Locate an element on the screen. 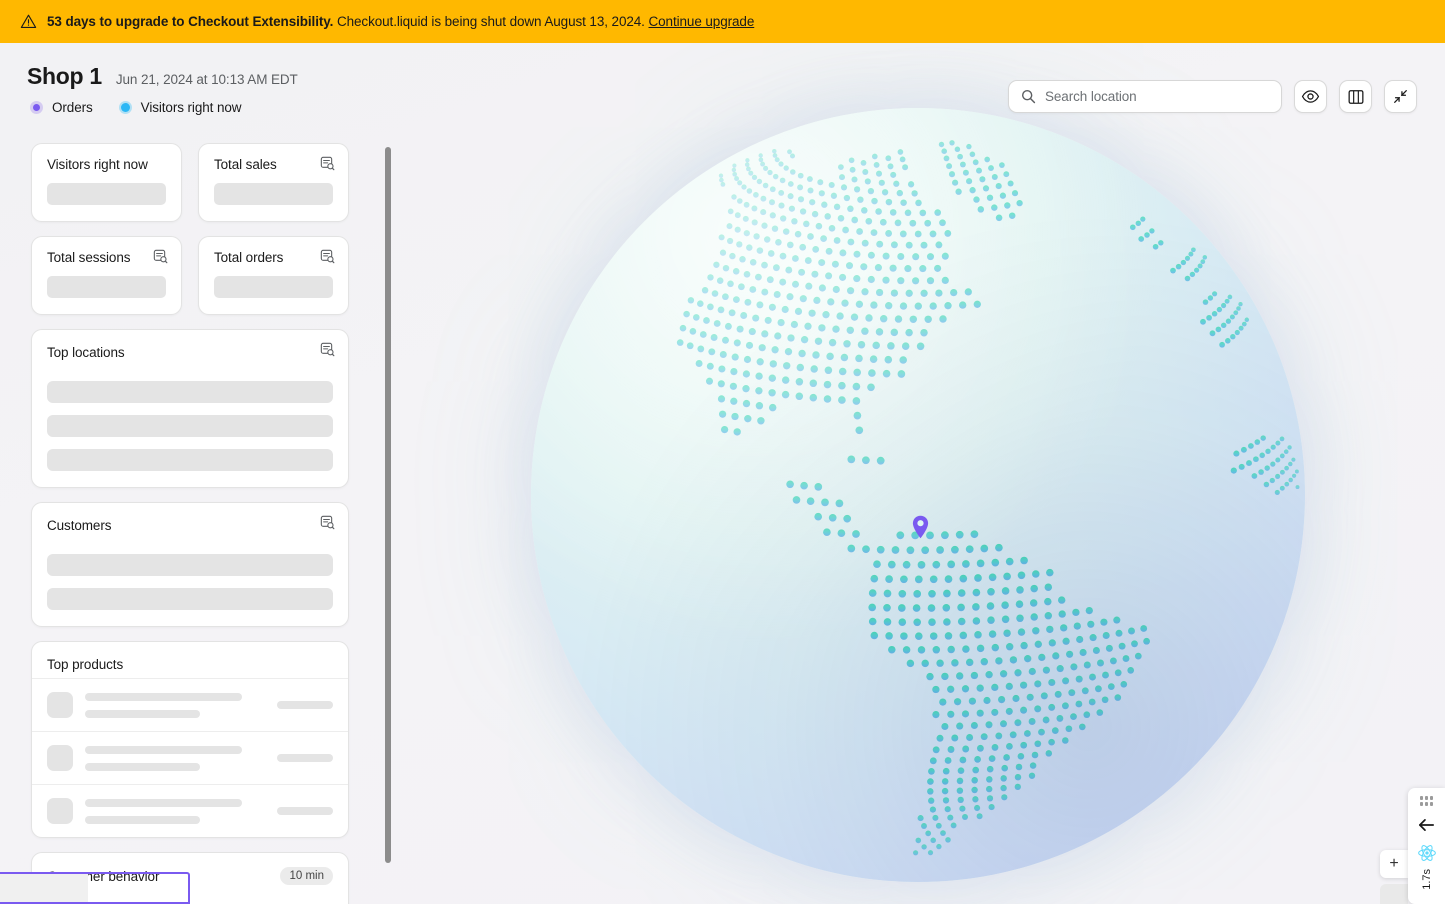 This screenshot has width=1445, height=904. card-total-orders: Total orders is located at coordinates (273, 275).